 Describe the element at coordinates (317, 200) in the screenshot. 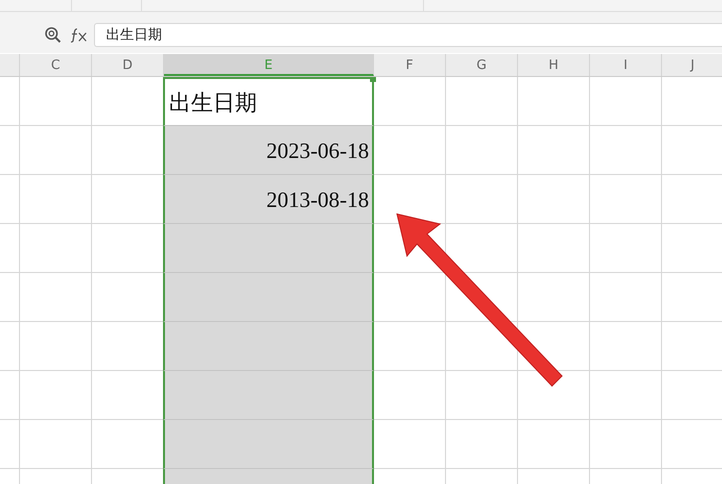

I see `cell-text: 2013-08-18` at that location.